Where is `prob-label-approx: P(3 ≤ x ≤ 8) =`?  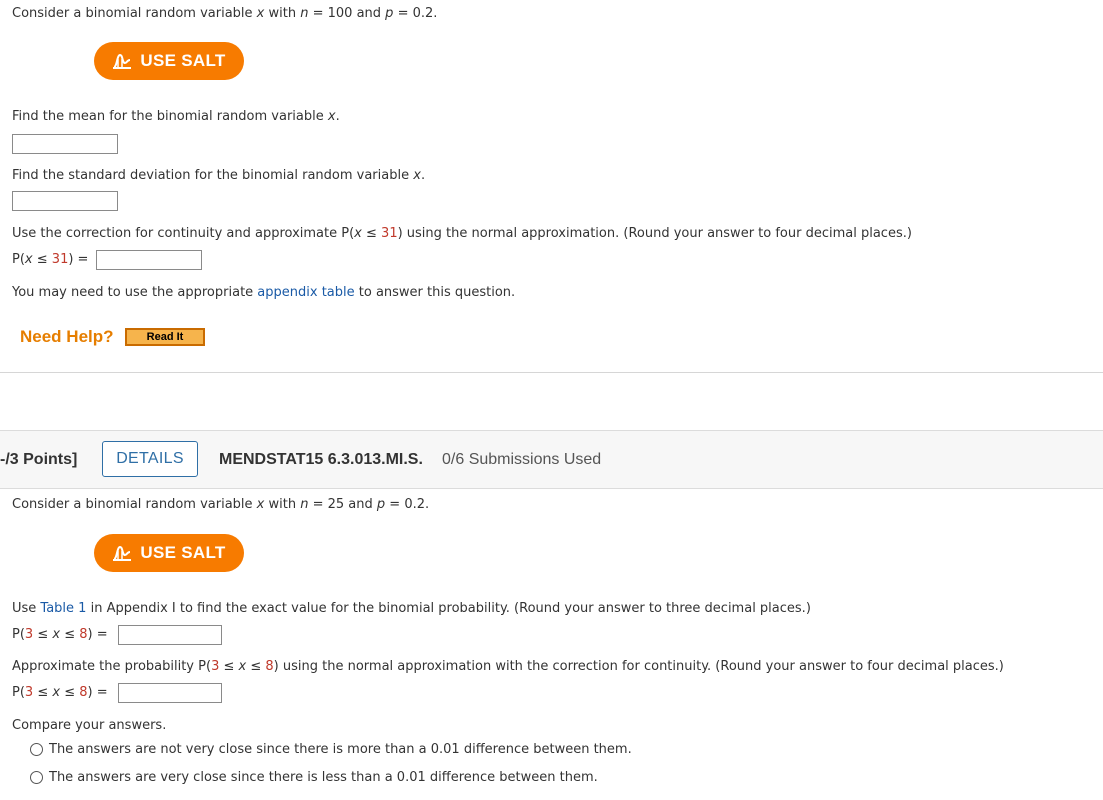 prob-label-approx: P(3 ≤ x ≤ 8) = is located at coordinates (60, 692).